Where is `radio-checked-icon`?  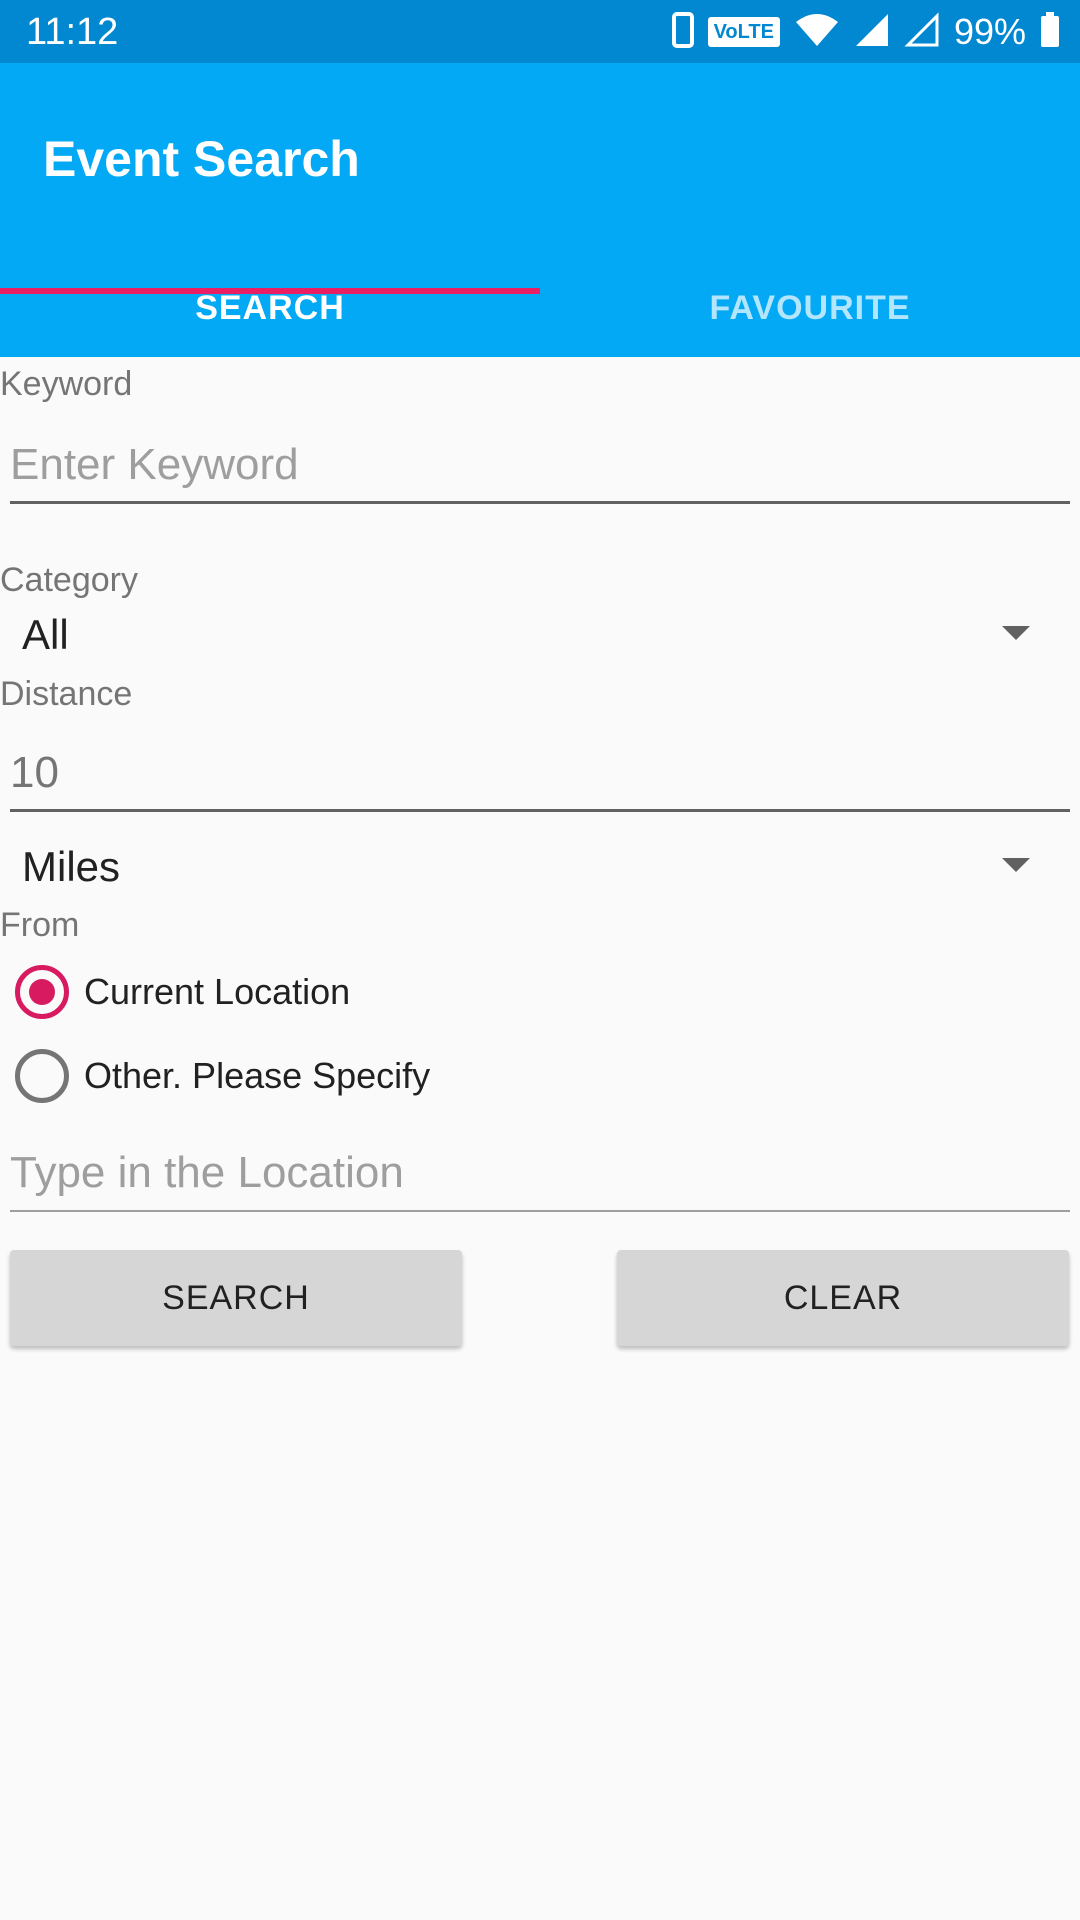 radio-checked-icon is located at coordinates (42, 992).